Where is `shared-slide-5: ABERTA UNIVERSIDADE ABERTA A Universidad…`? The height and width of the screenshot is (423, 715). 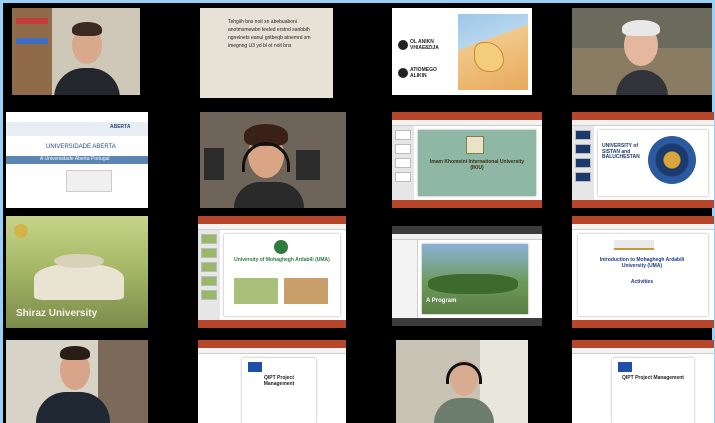
shared-slide-5: ABERTA UNIVERSIDADE ABERTA A Universidad… is located at coordinates (77, 160).